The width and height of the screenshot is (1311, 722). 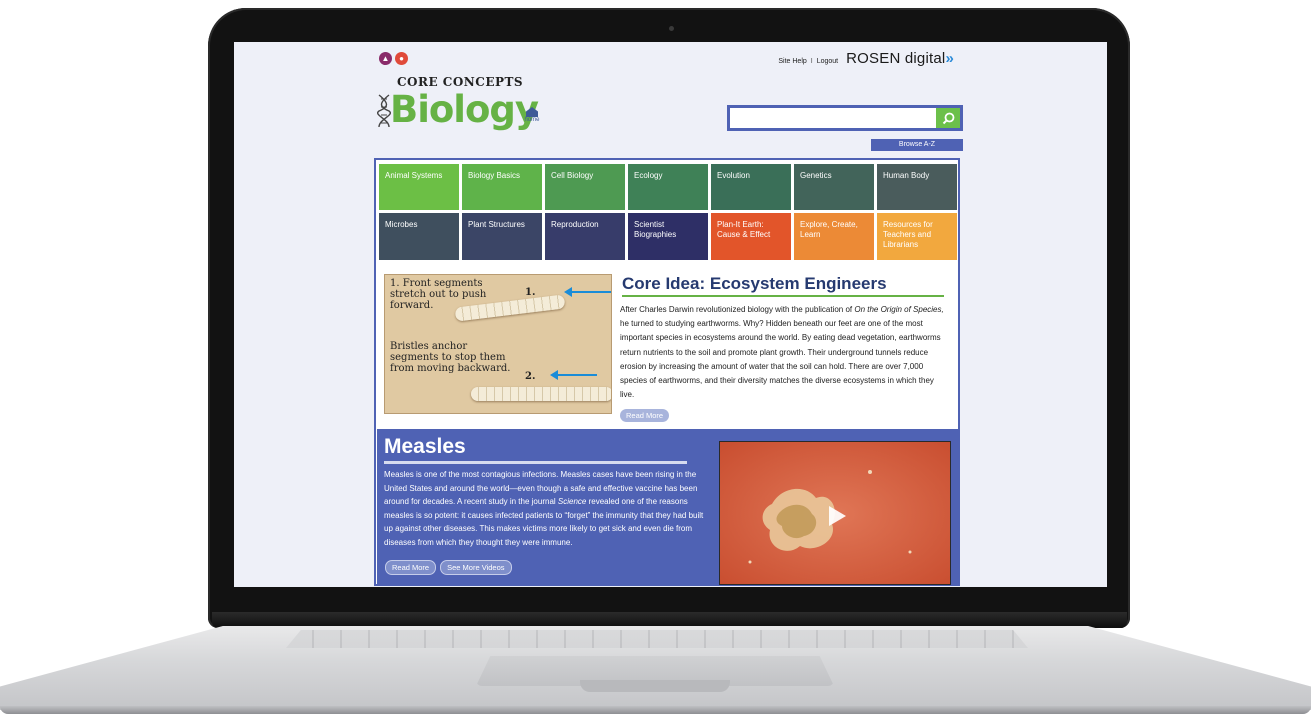 I want to click on nav-tile-plan-it-earth: Plan-It Earth: Cause & Effect, so click(x=751, y=236).